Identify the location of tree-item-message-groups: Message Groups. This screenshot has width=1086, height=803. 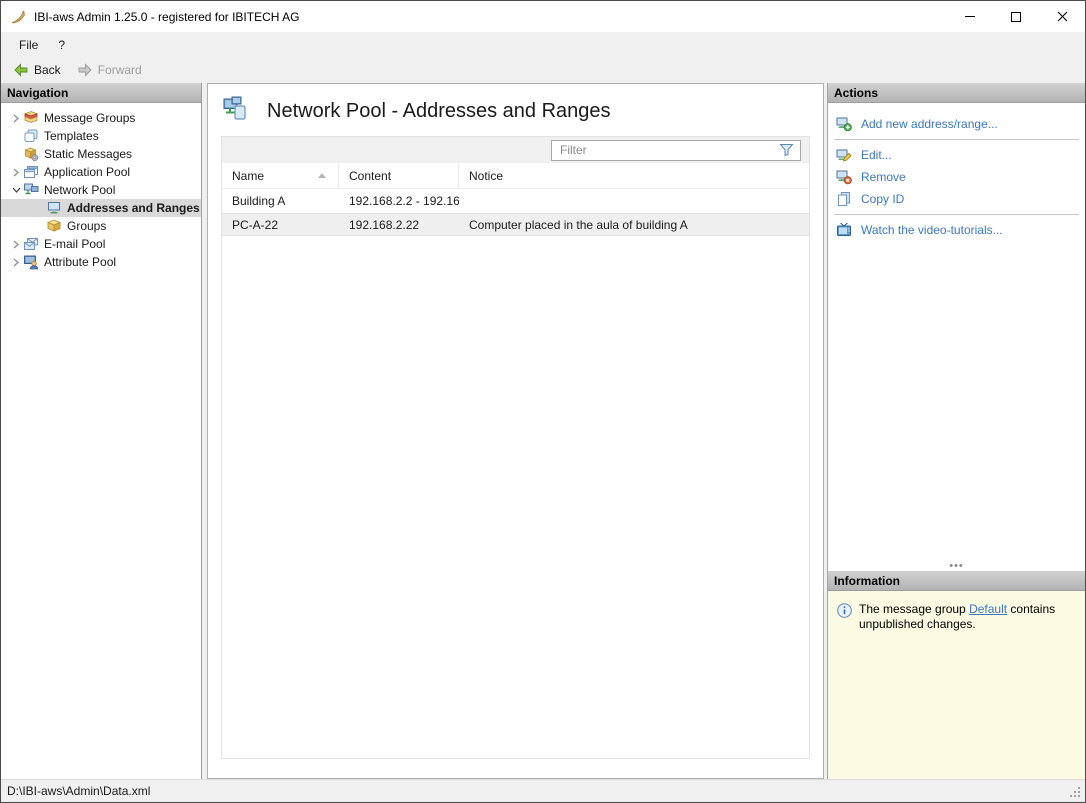
(101, 118).